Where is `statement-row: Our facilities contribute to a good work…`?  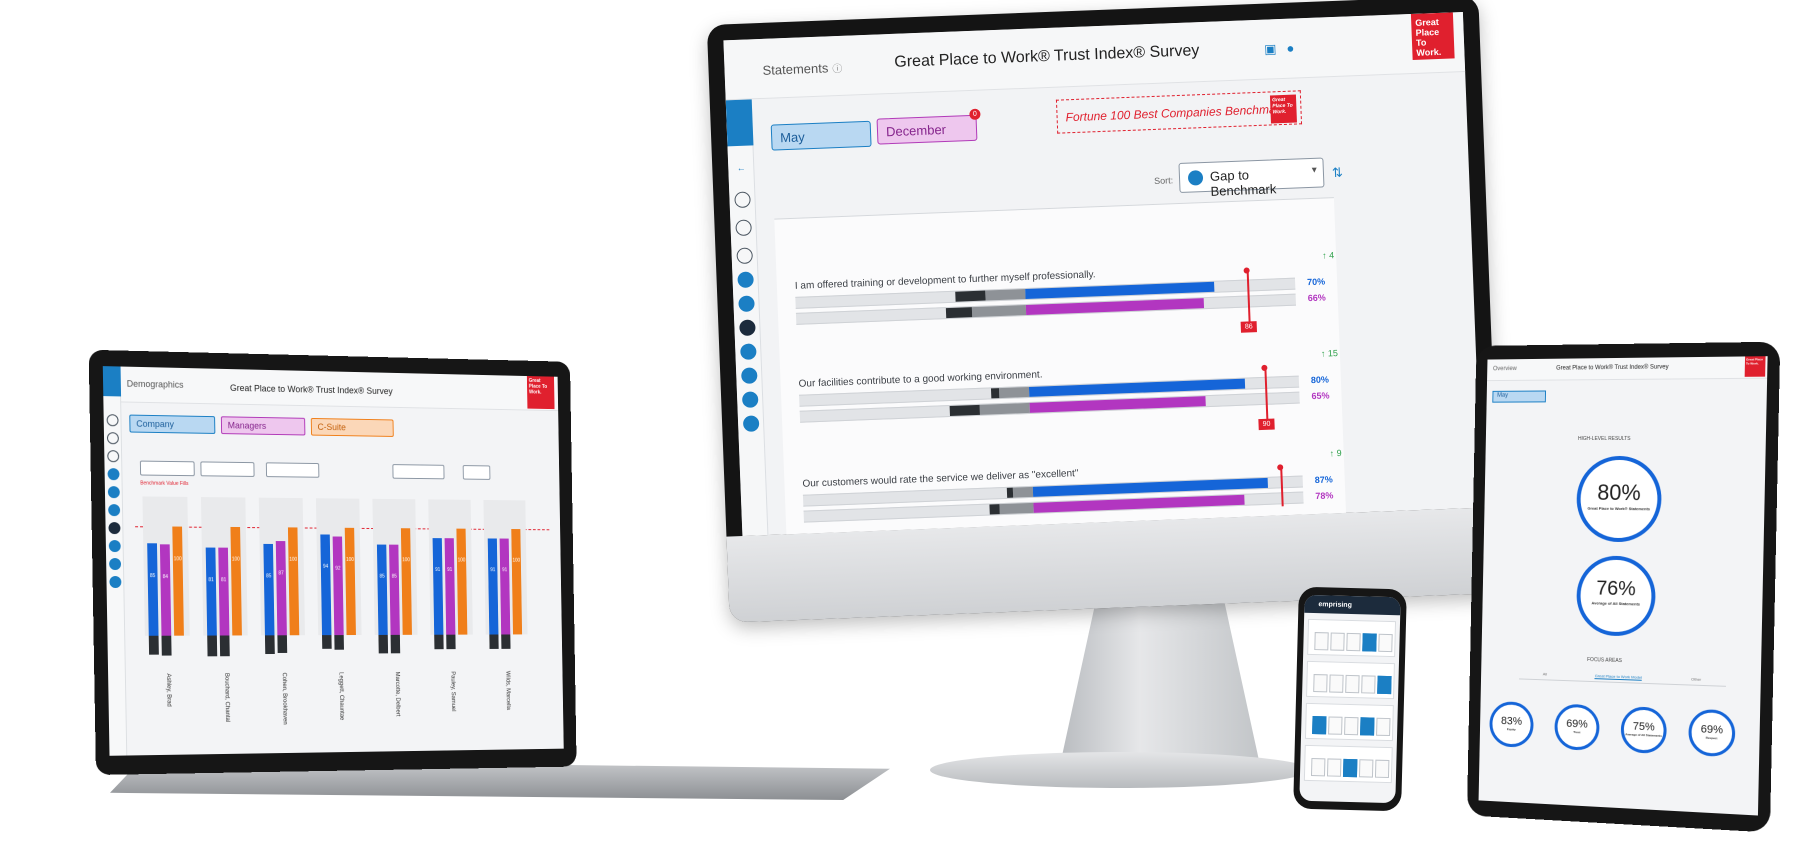 statement-row: Our facilities contribute to a good work… is located at coordinates (1068, 374).